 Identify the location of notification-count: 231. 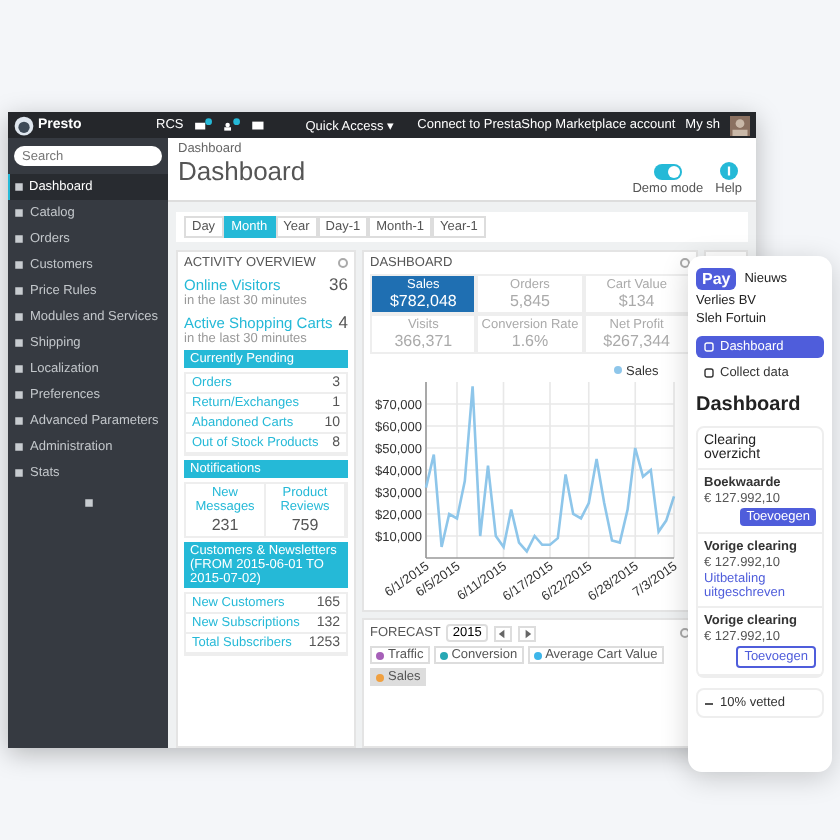
(225, 525).